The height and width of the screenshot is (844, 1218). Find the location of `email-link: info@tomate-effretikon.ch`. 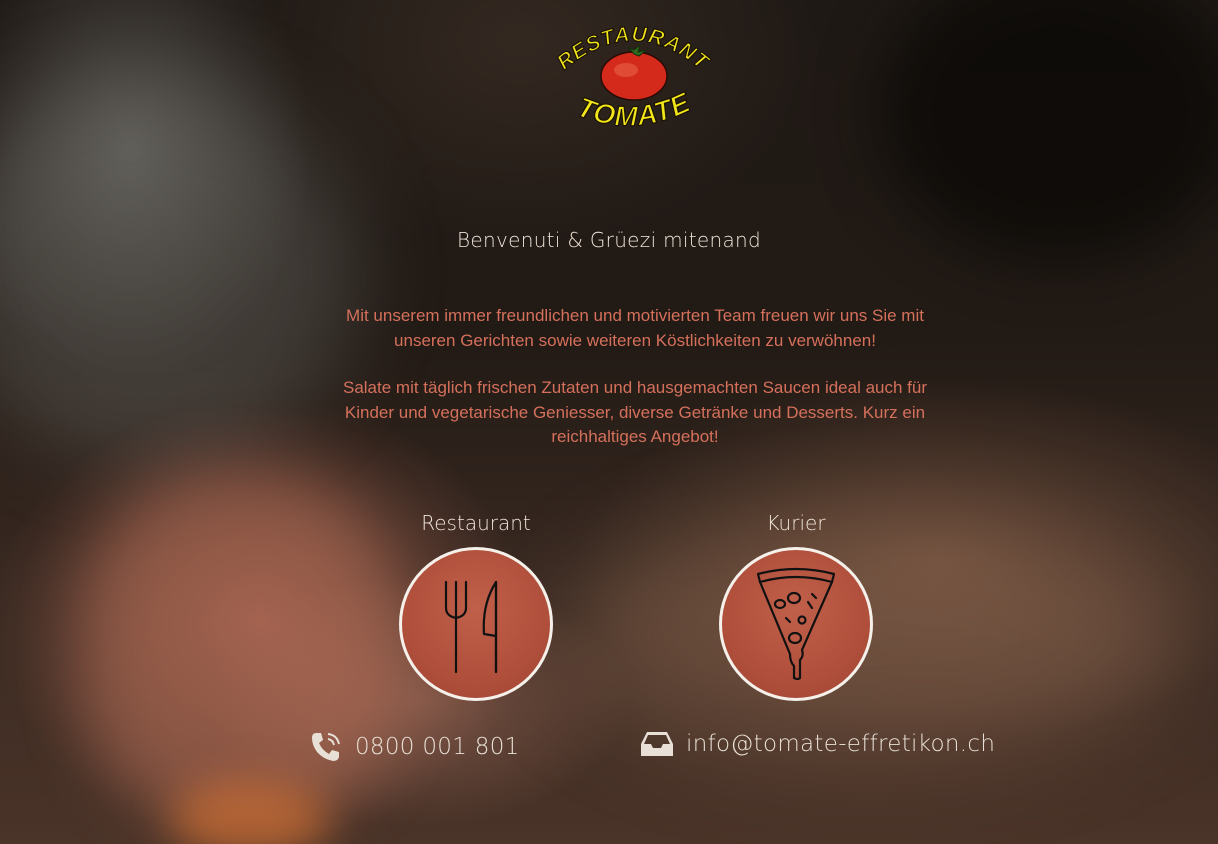

email-link: info@tomate-effretikon.ch is located at coordinates (817, 744).